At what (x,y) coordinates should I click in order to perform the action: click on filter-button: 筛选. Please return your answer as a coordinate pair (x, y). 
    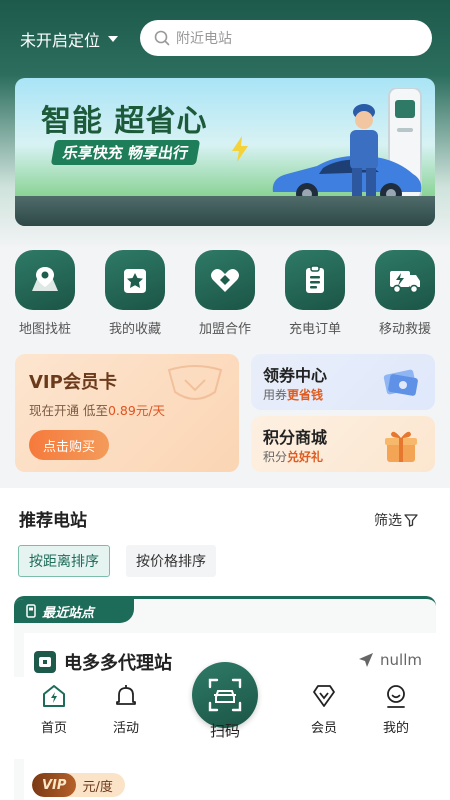
    Looking at the image, I should click on (396, 520).